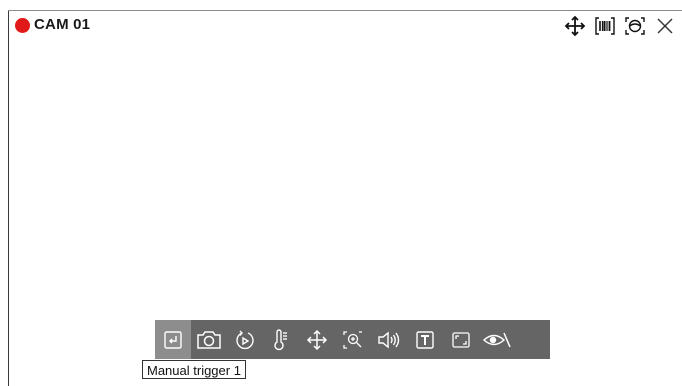  I want to click on instant-replay-button, so click(245, 339).